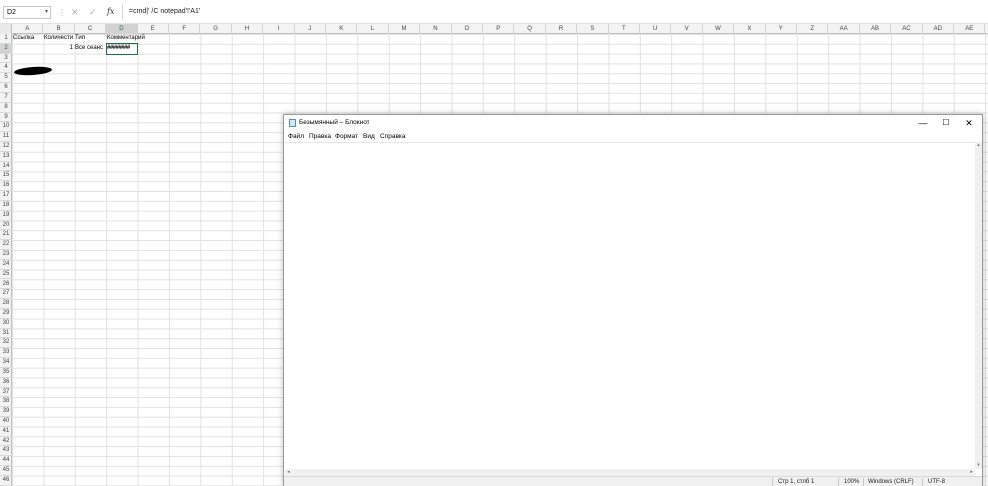 The image size is (988, 486). What do you see at coordinates (923, 123) in the screenshot?
I see `minimize-icon: —` at bounding box center [923, 123].